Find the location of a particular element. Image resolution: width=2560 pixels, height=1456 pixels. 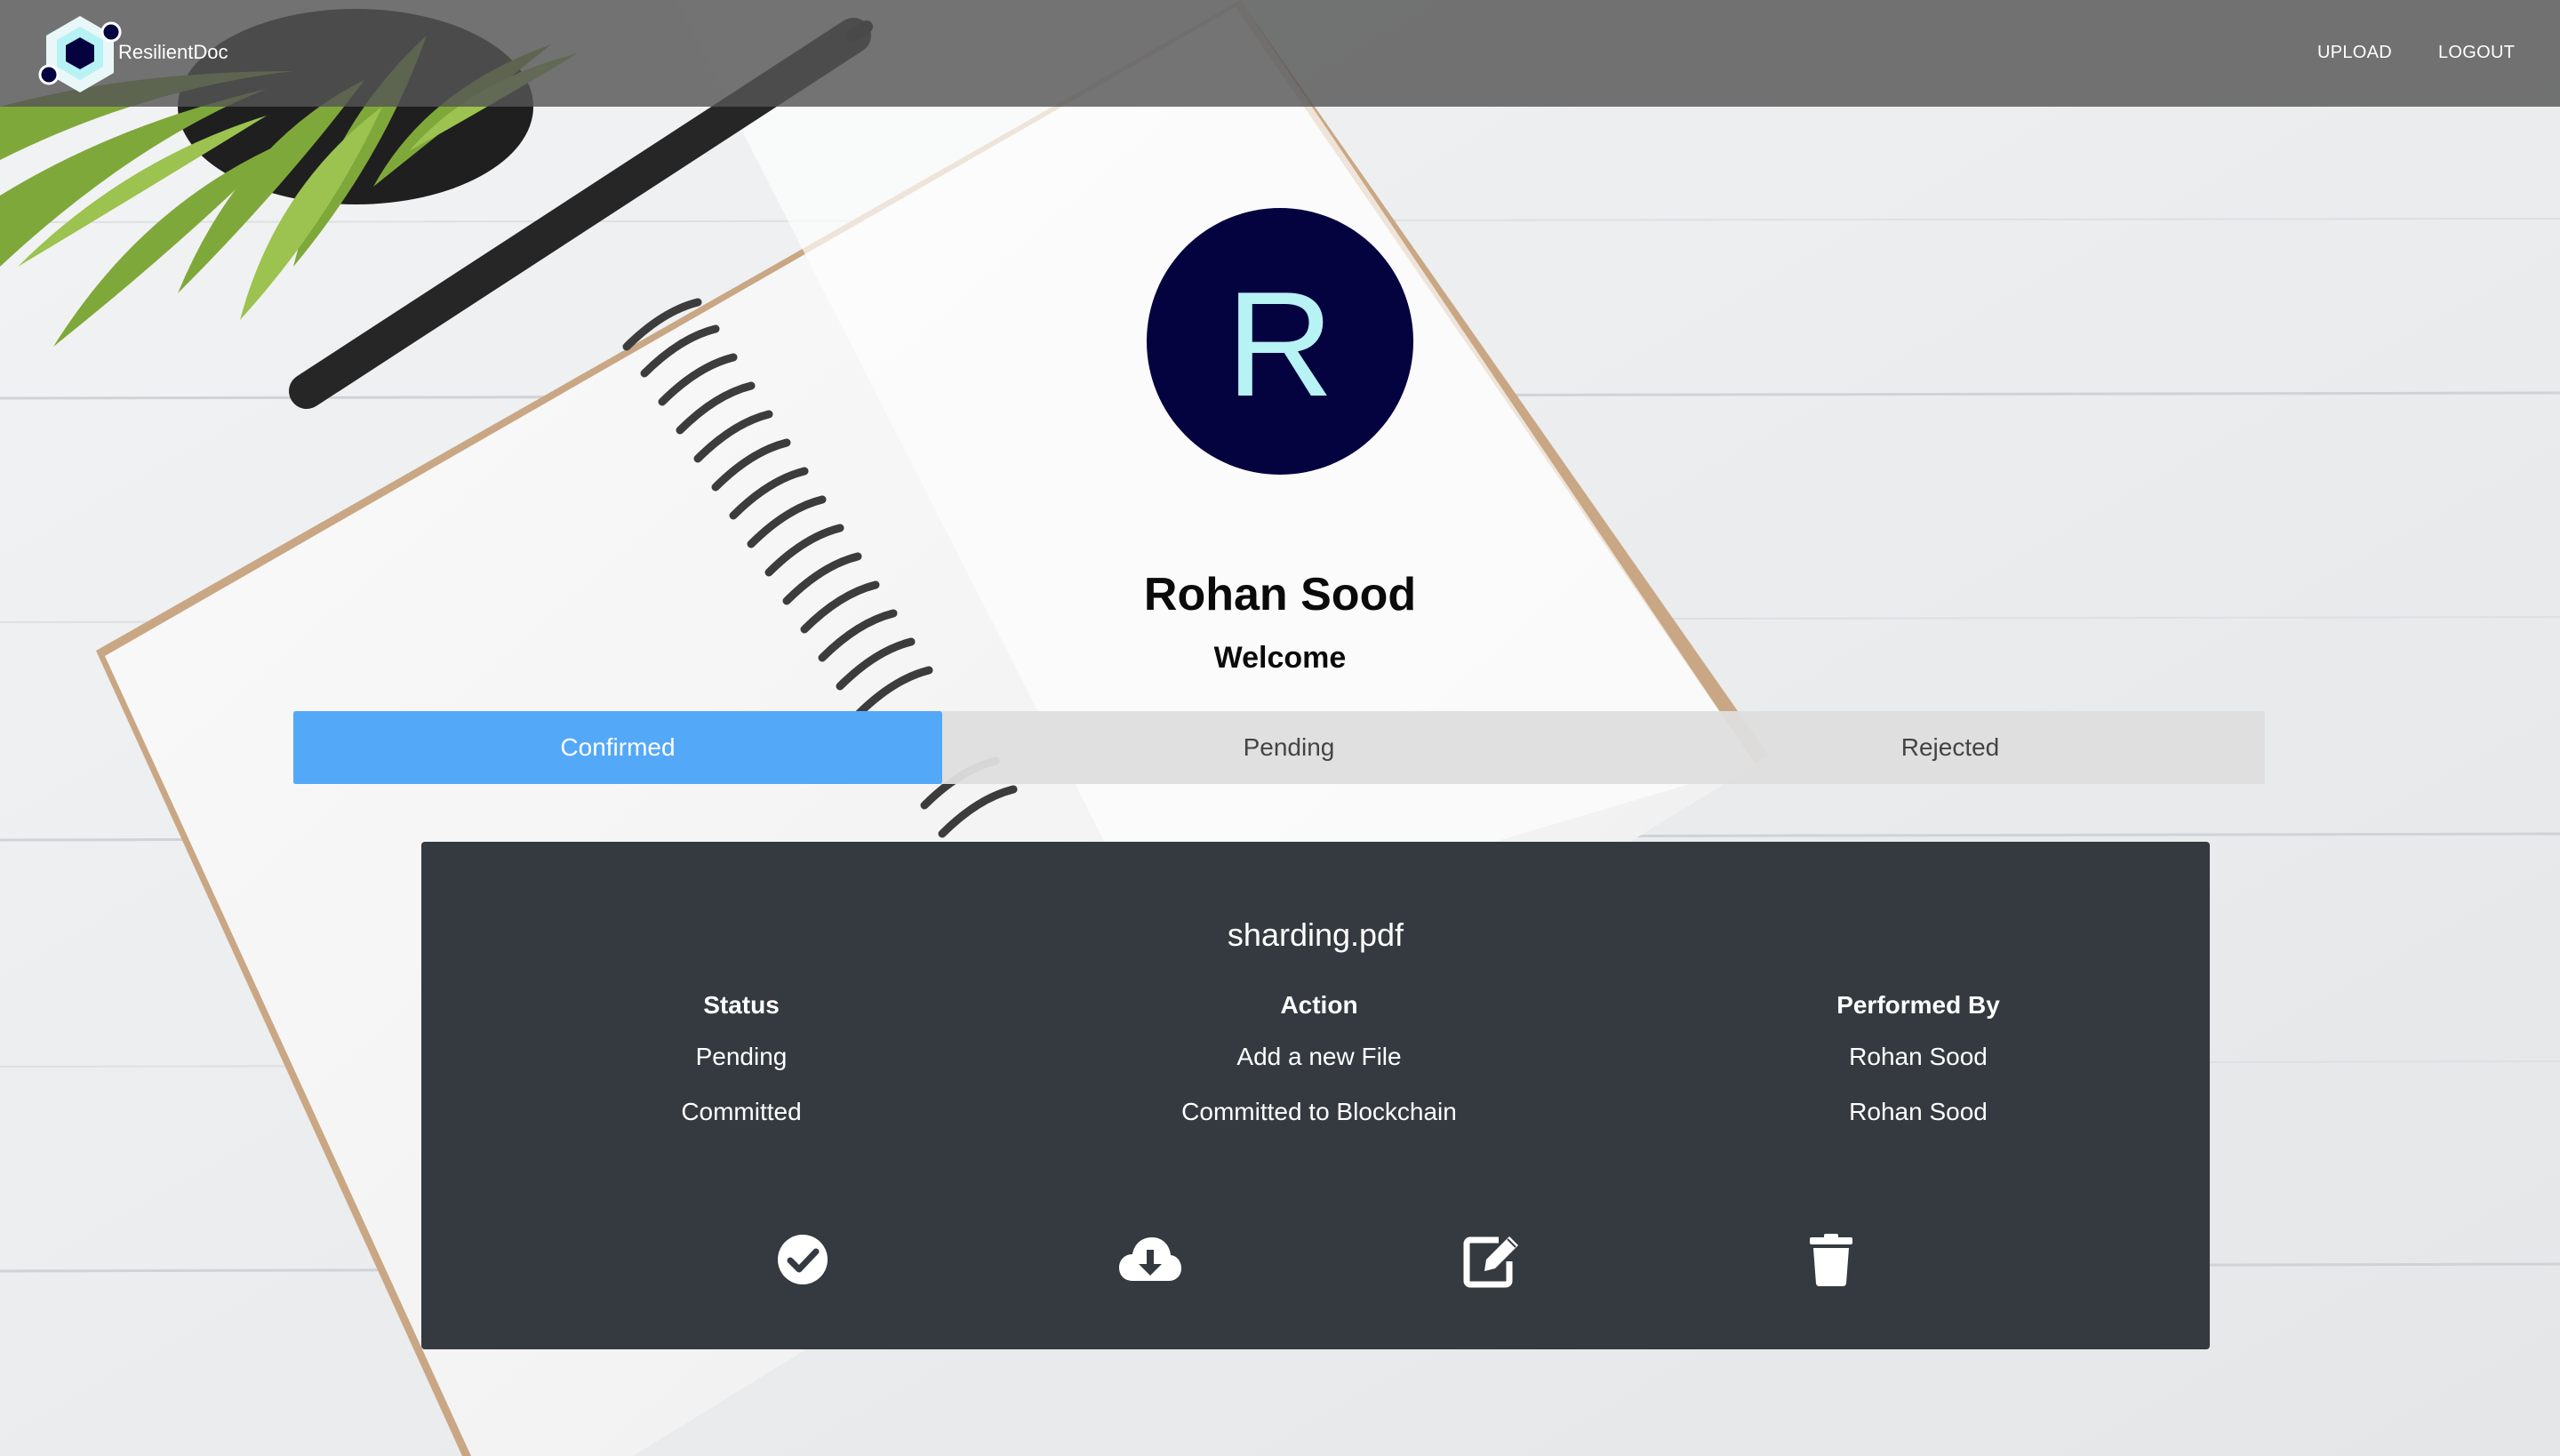

table-cell: Add a new File is located at coordinates (1319, 1056).